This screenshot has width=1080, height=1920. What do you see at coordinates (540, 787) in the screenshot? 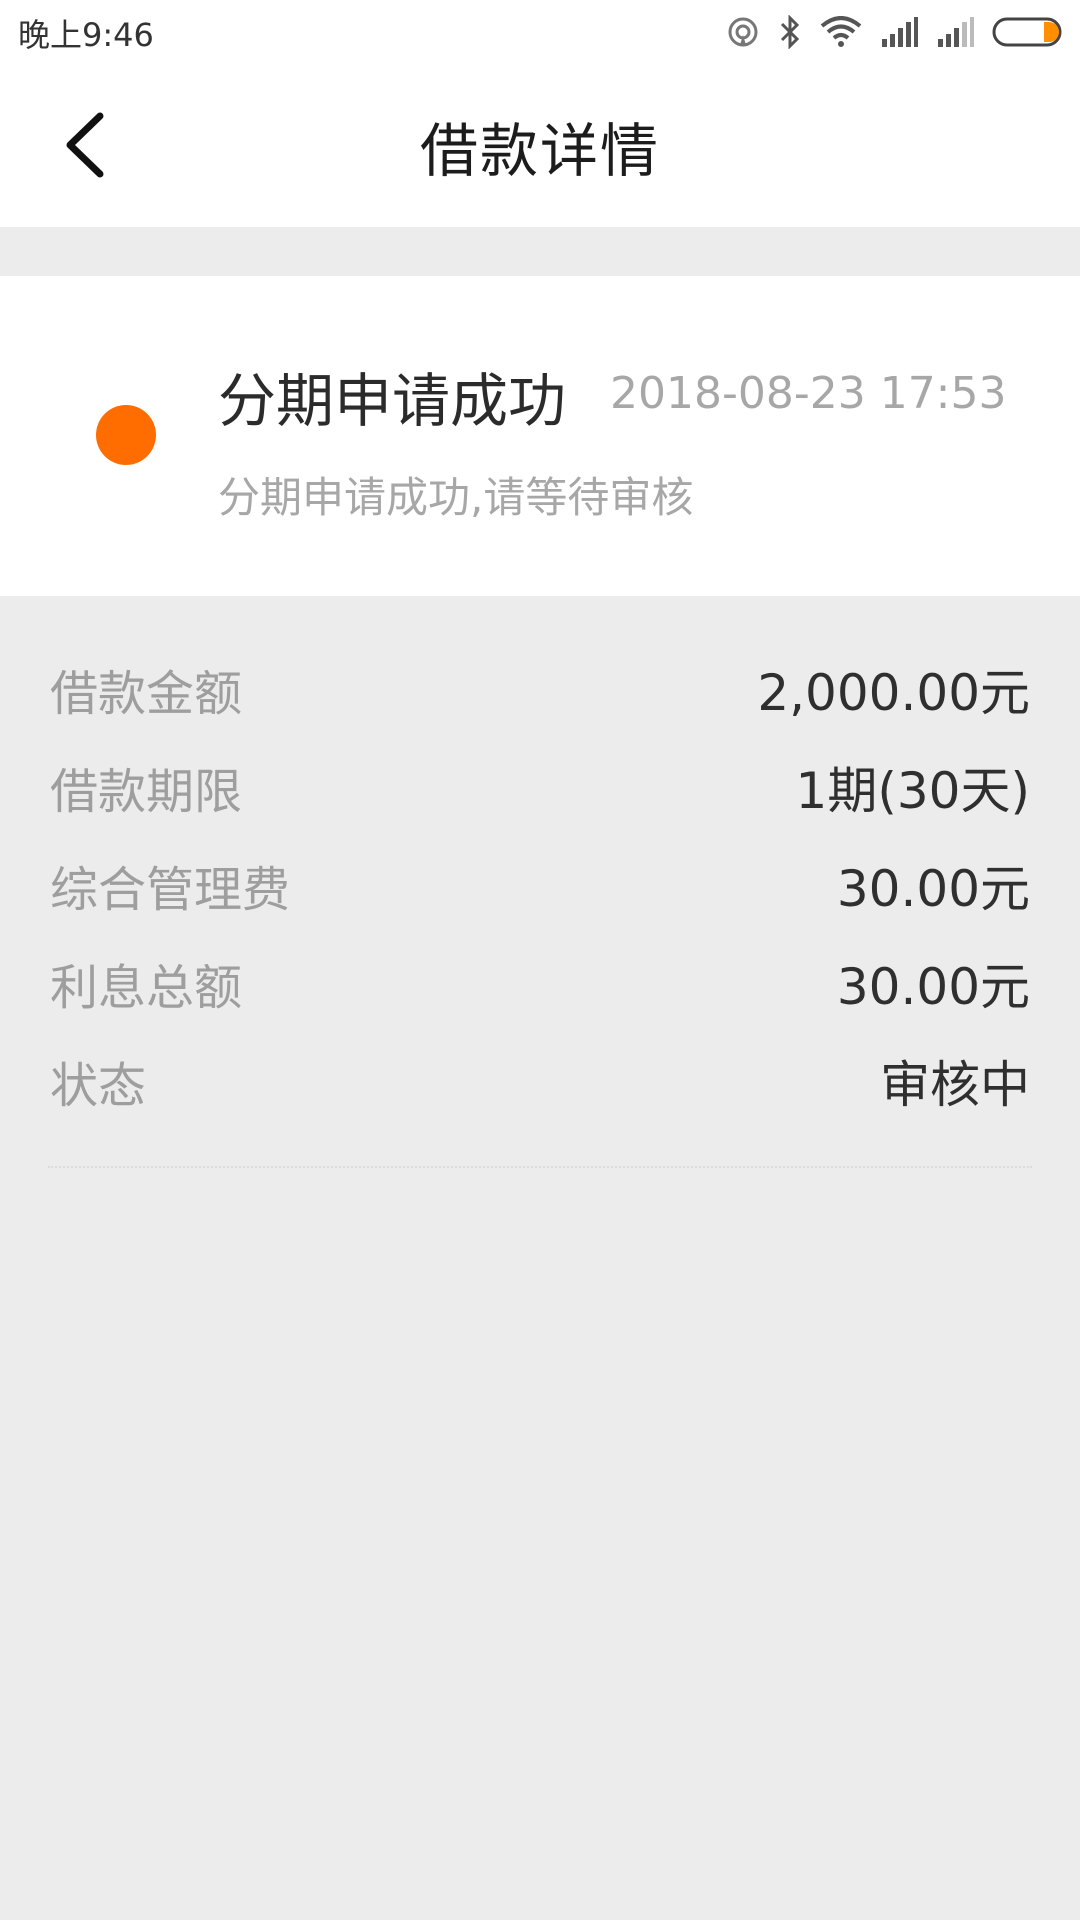
I see `detail-row-term: 借款期限 1期(30天)` at bounding box center [540, 787].